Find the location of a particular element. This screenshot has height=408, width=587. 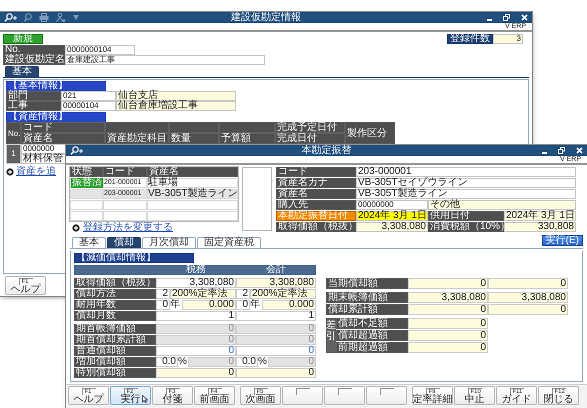

unit-label: % is located at coordinates (263, 362).